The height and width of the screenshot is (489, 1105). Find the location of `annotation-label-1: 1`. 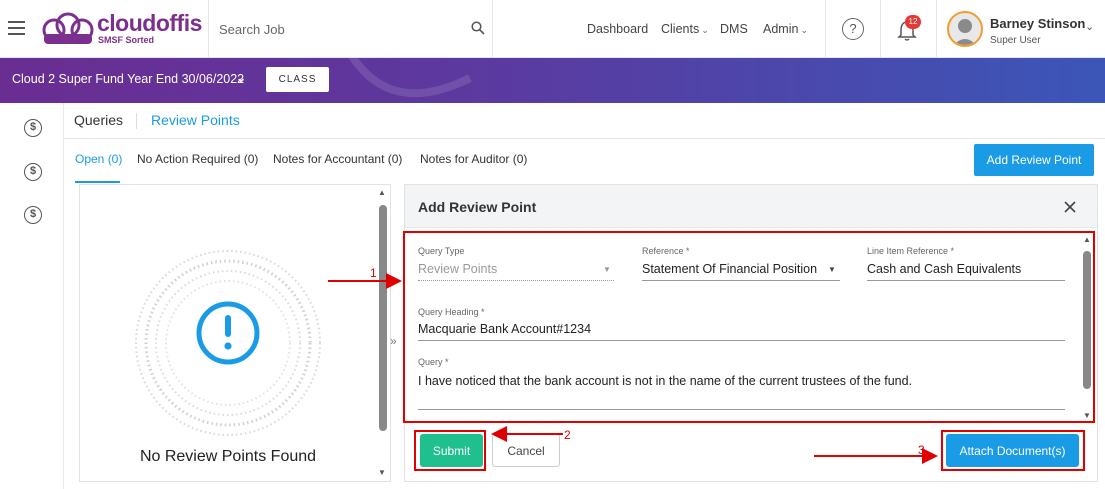

annotation-label-1: 1 is located at coordinates (373, 273).